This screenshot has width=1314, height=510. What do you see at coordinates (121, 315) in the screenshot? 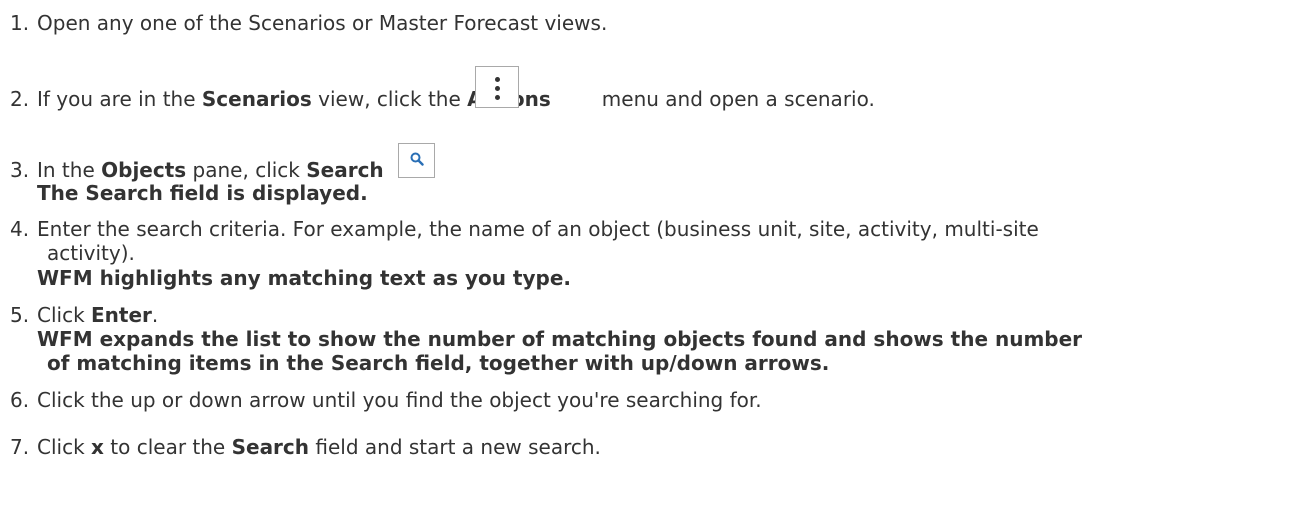
I see `enter-label: Enter` at bounding box center [121, 315].